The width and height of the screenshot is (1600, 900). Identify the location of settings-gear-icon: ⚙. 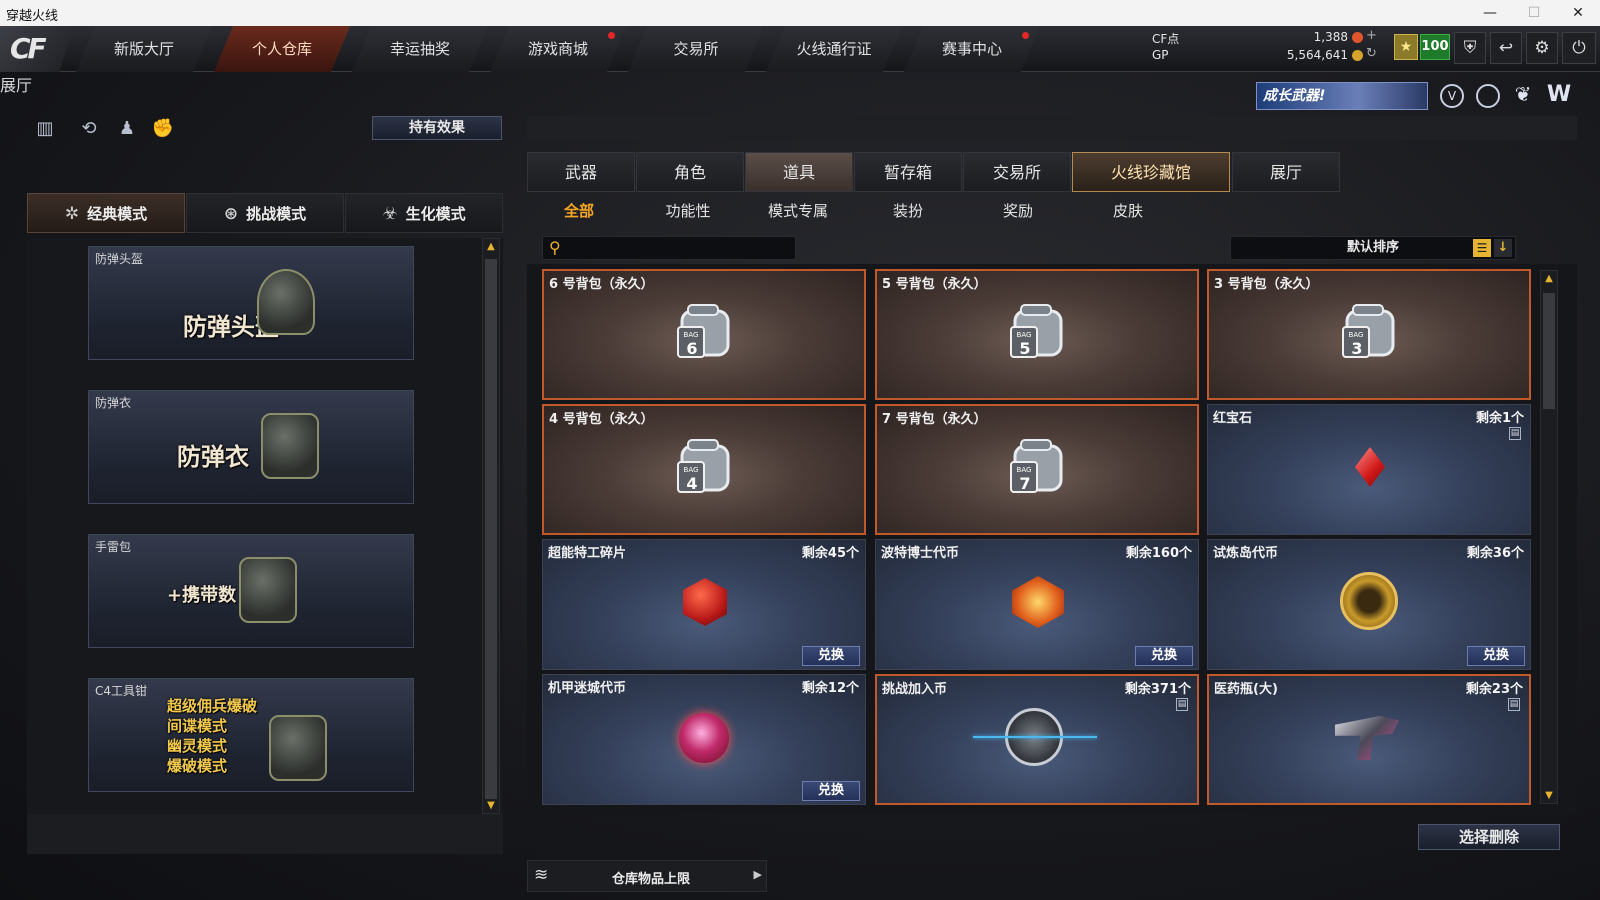
(1542, 48).